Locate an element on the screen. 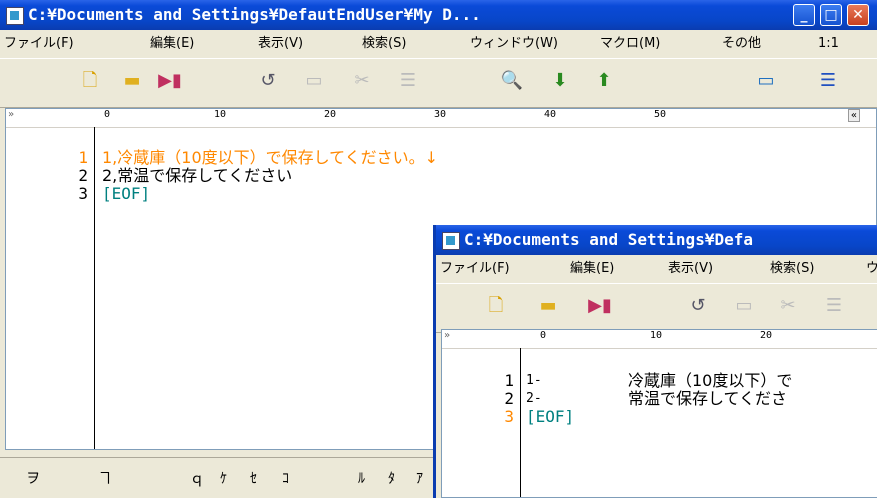 The image size is (877, 498). text-line: 1,冷蔵庫（10度以下）で保存してください。↓ is located at coordinates (270, 158).